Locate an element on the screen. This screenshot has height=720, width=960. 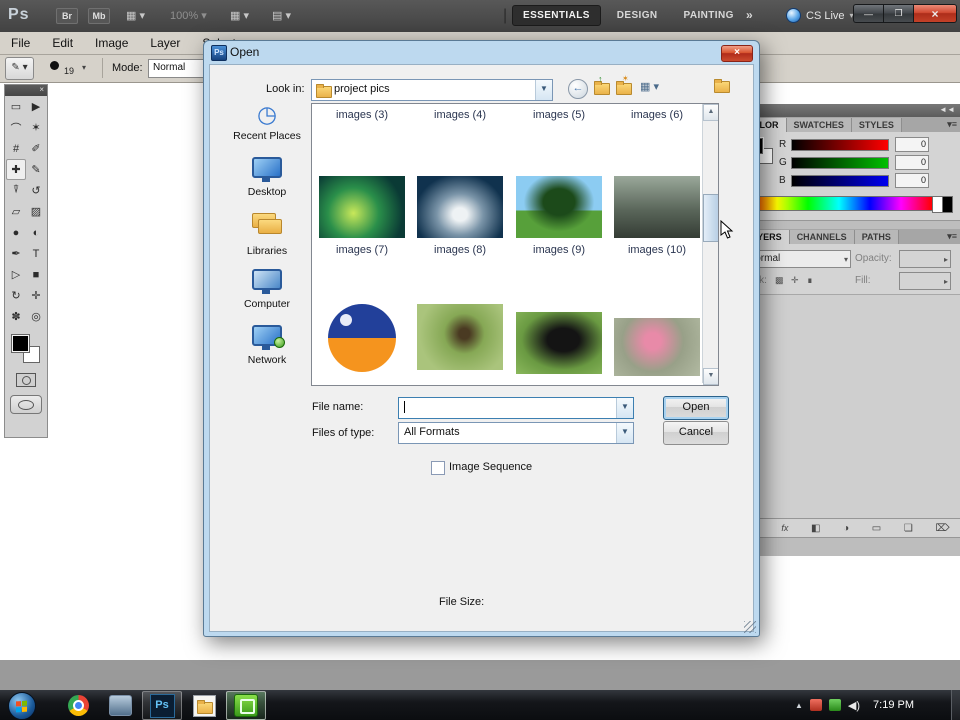
hand-tool: ✽ is located at coordinates (16, 316).